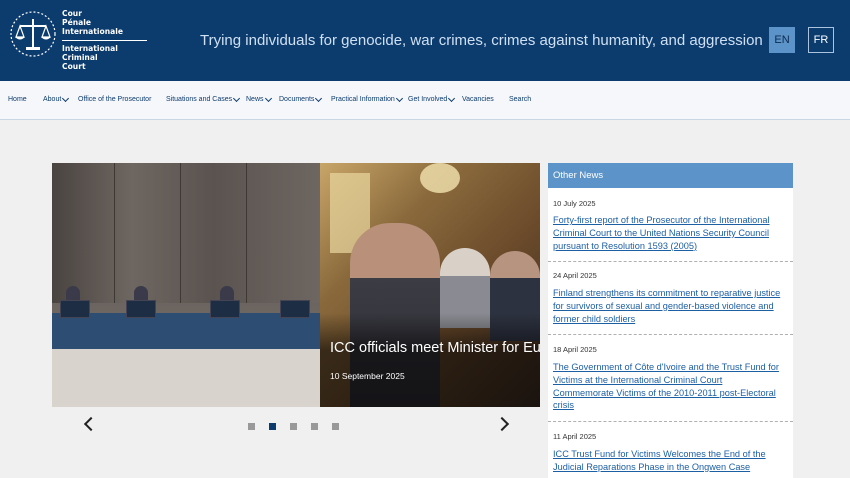 The image size is (850, 478). I want to click on news-date: 18 April 2025, so click(575, 349).